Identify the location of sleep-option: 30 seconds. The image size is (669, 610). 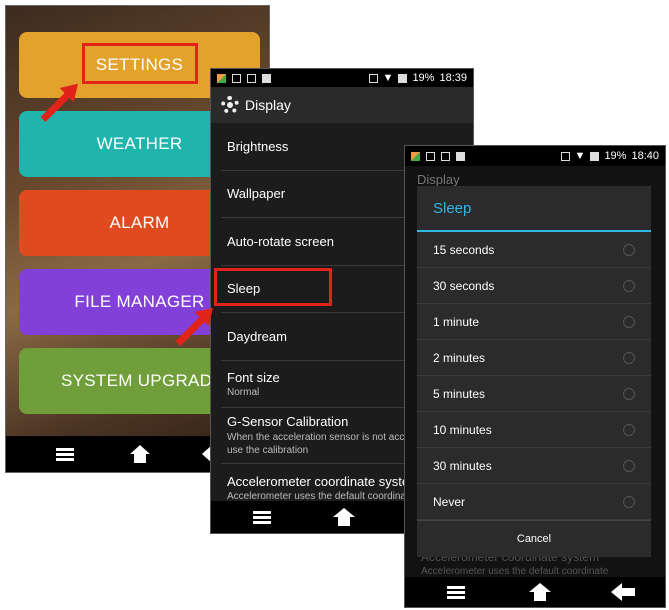
(534, 286).